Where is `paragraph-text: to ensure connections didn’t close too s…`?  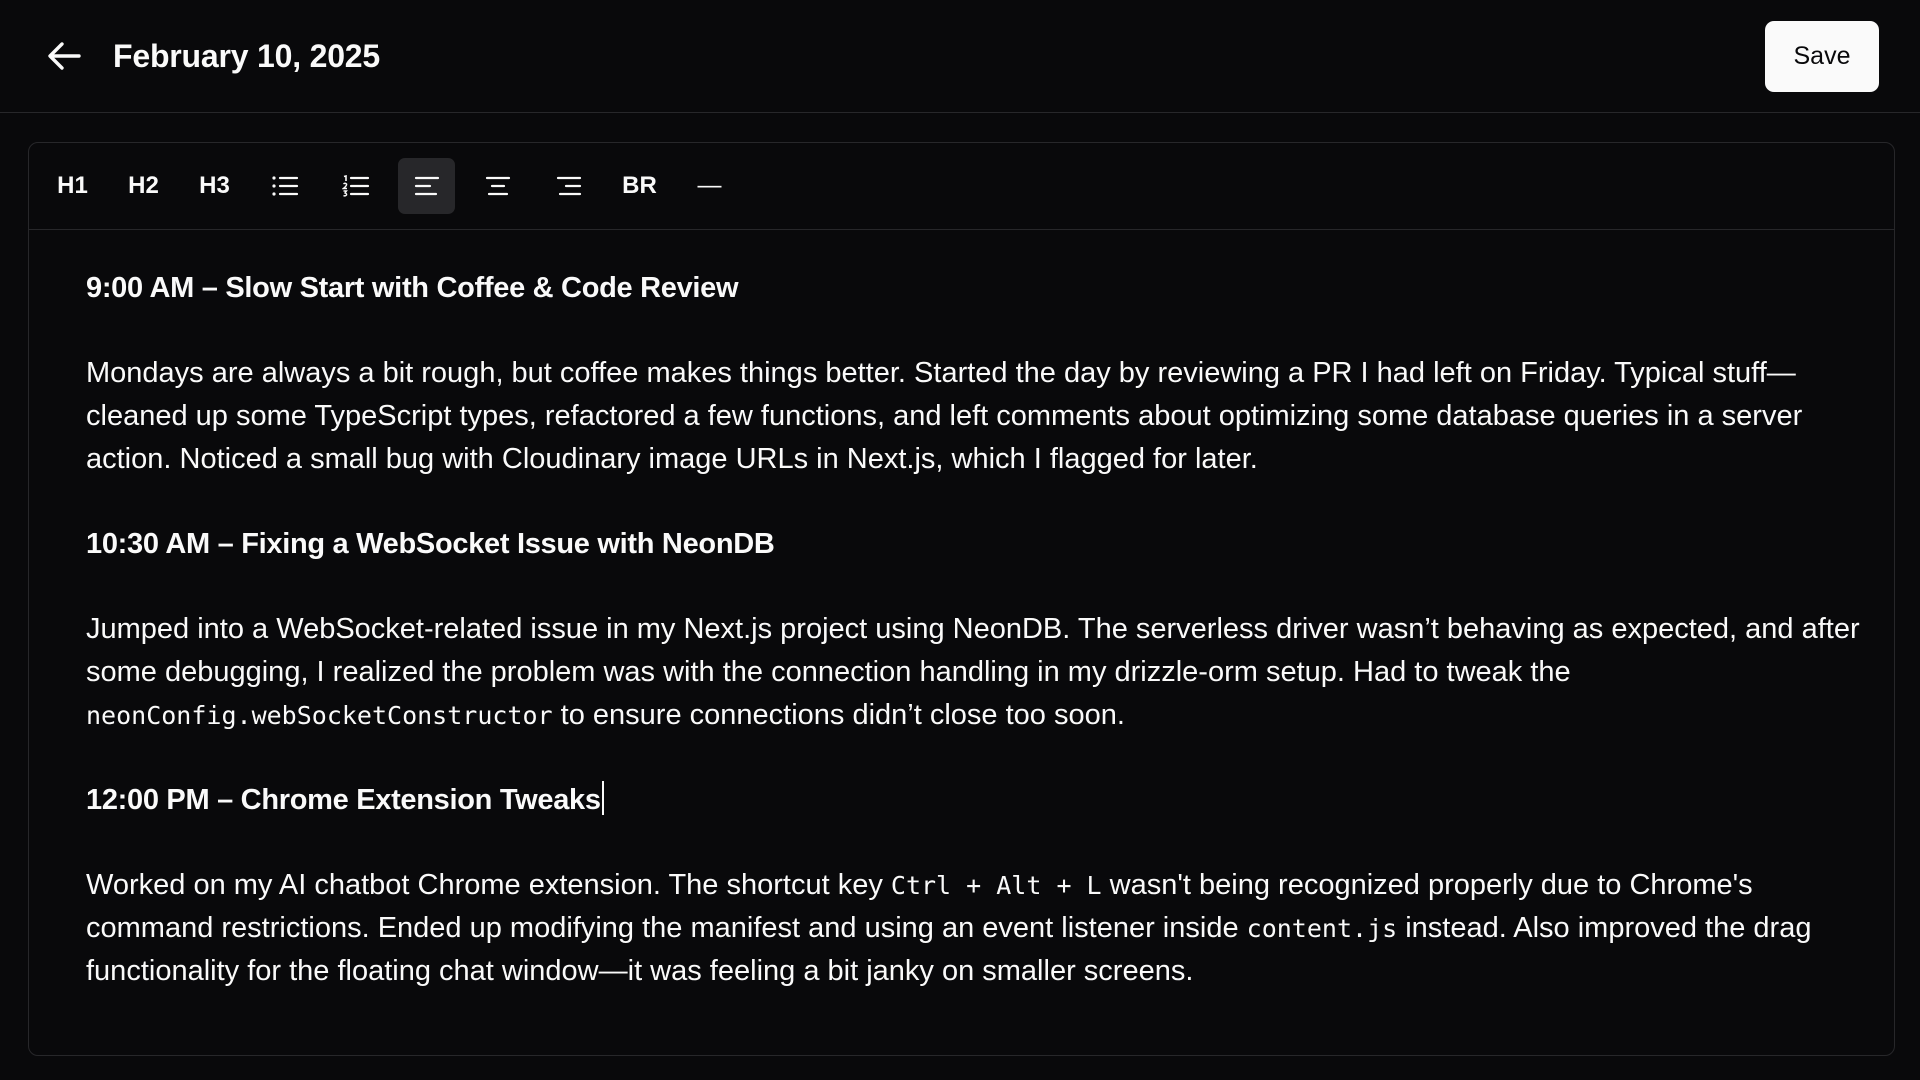 paragraph-text: to ensure connections didn’t close too s… is located at coordinates (842, 715).